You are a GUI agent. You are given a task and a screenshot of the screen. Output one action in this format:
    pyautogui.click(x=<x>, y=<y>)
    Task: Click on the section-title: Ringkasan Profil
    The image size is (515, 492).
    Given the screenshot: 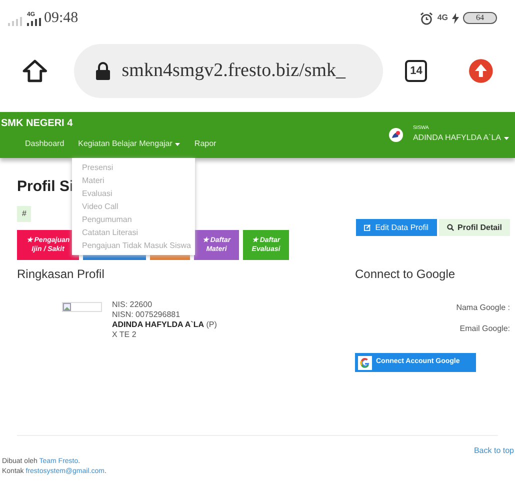 What is the action you would take?
    pyautogui.click(x=61, y=274)
    